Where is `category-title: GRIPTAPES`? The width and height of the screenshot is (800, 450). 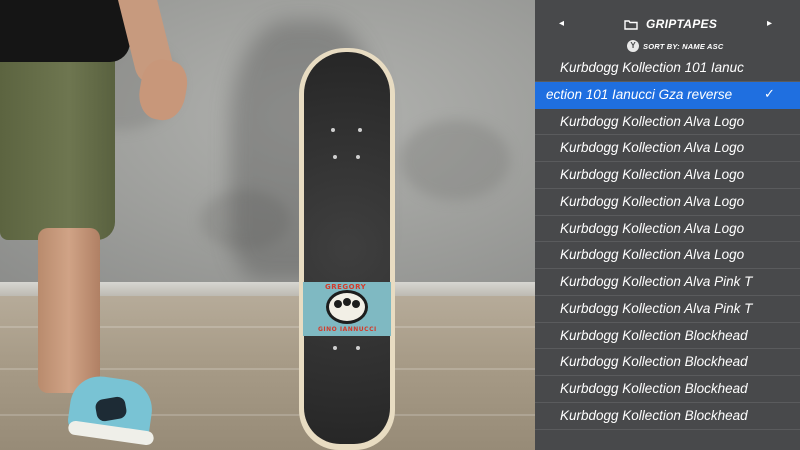
category-title: GRIPTAPES is located at coordinates (682, 24).